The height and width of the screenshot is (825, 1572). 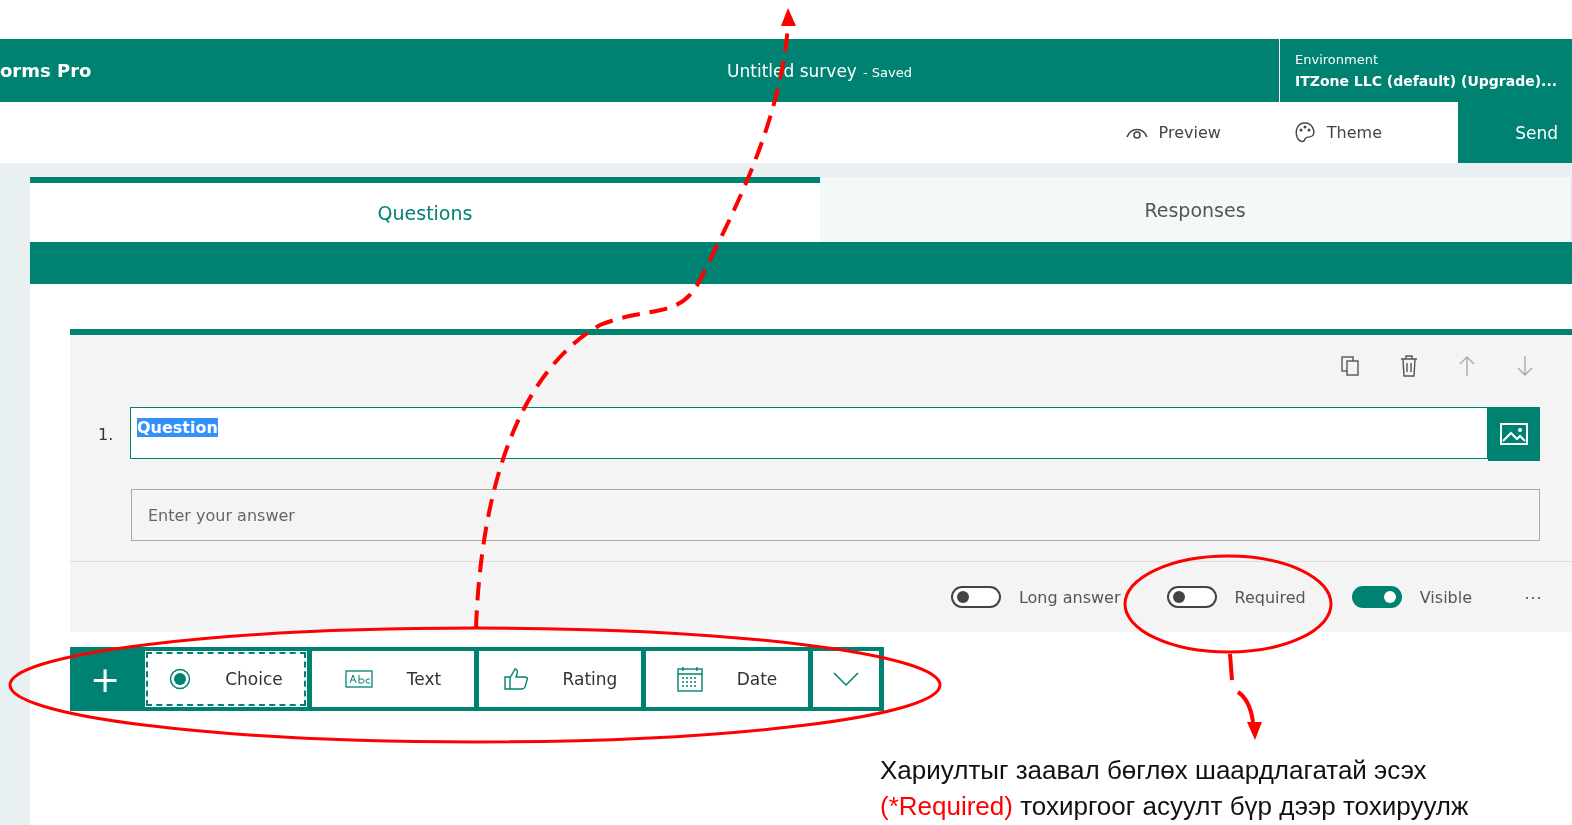 What do you see at coordinates (1337, 59) in the screenshot?
I see `environment-label: Environment` at bounding box center [1337, 59].